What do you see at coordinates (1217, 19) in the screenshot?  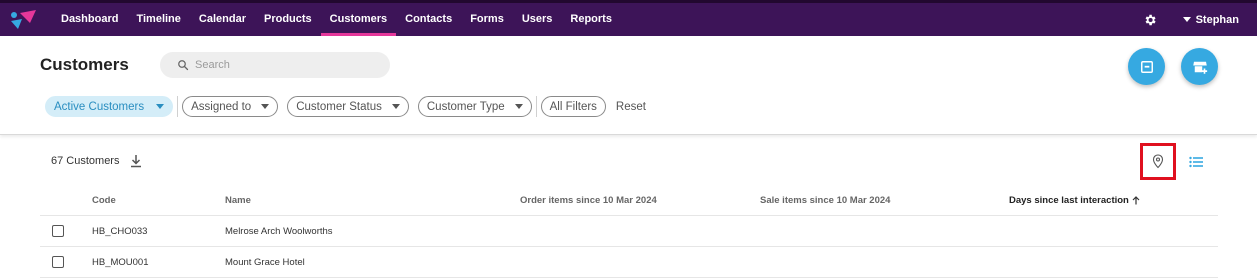 I see `user-name: Stephan` at bounding box center [1217, 19].